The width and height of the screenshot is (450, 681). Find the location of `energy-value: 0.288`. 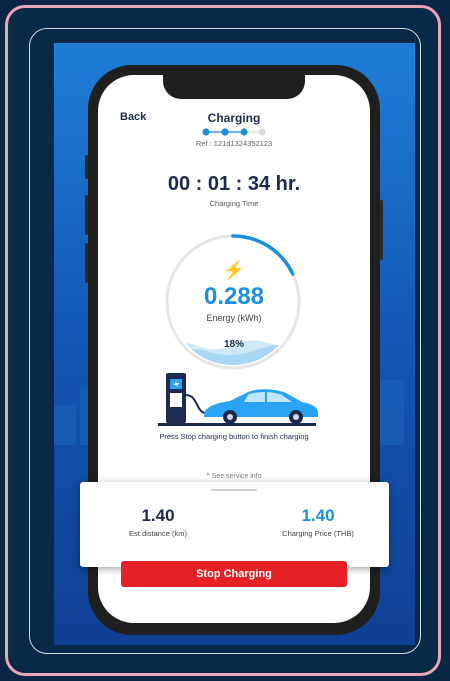

energy-value: 0.288 is located at coordinates (234, 296).